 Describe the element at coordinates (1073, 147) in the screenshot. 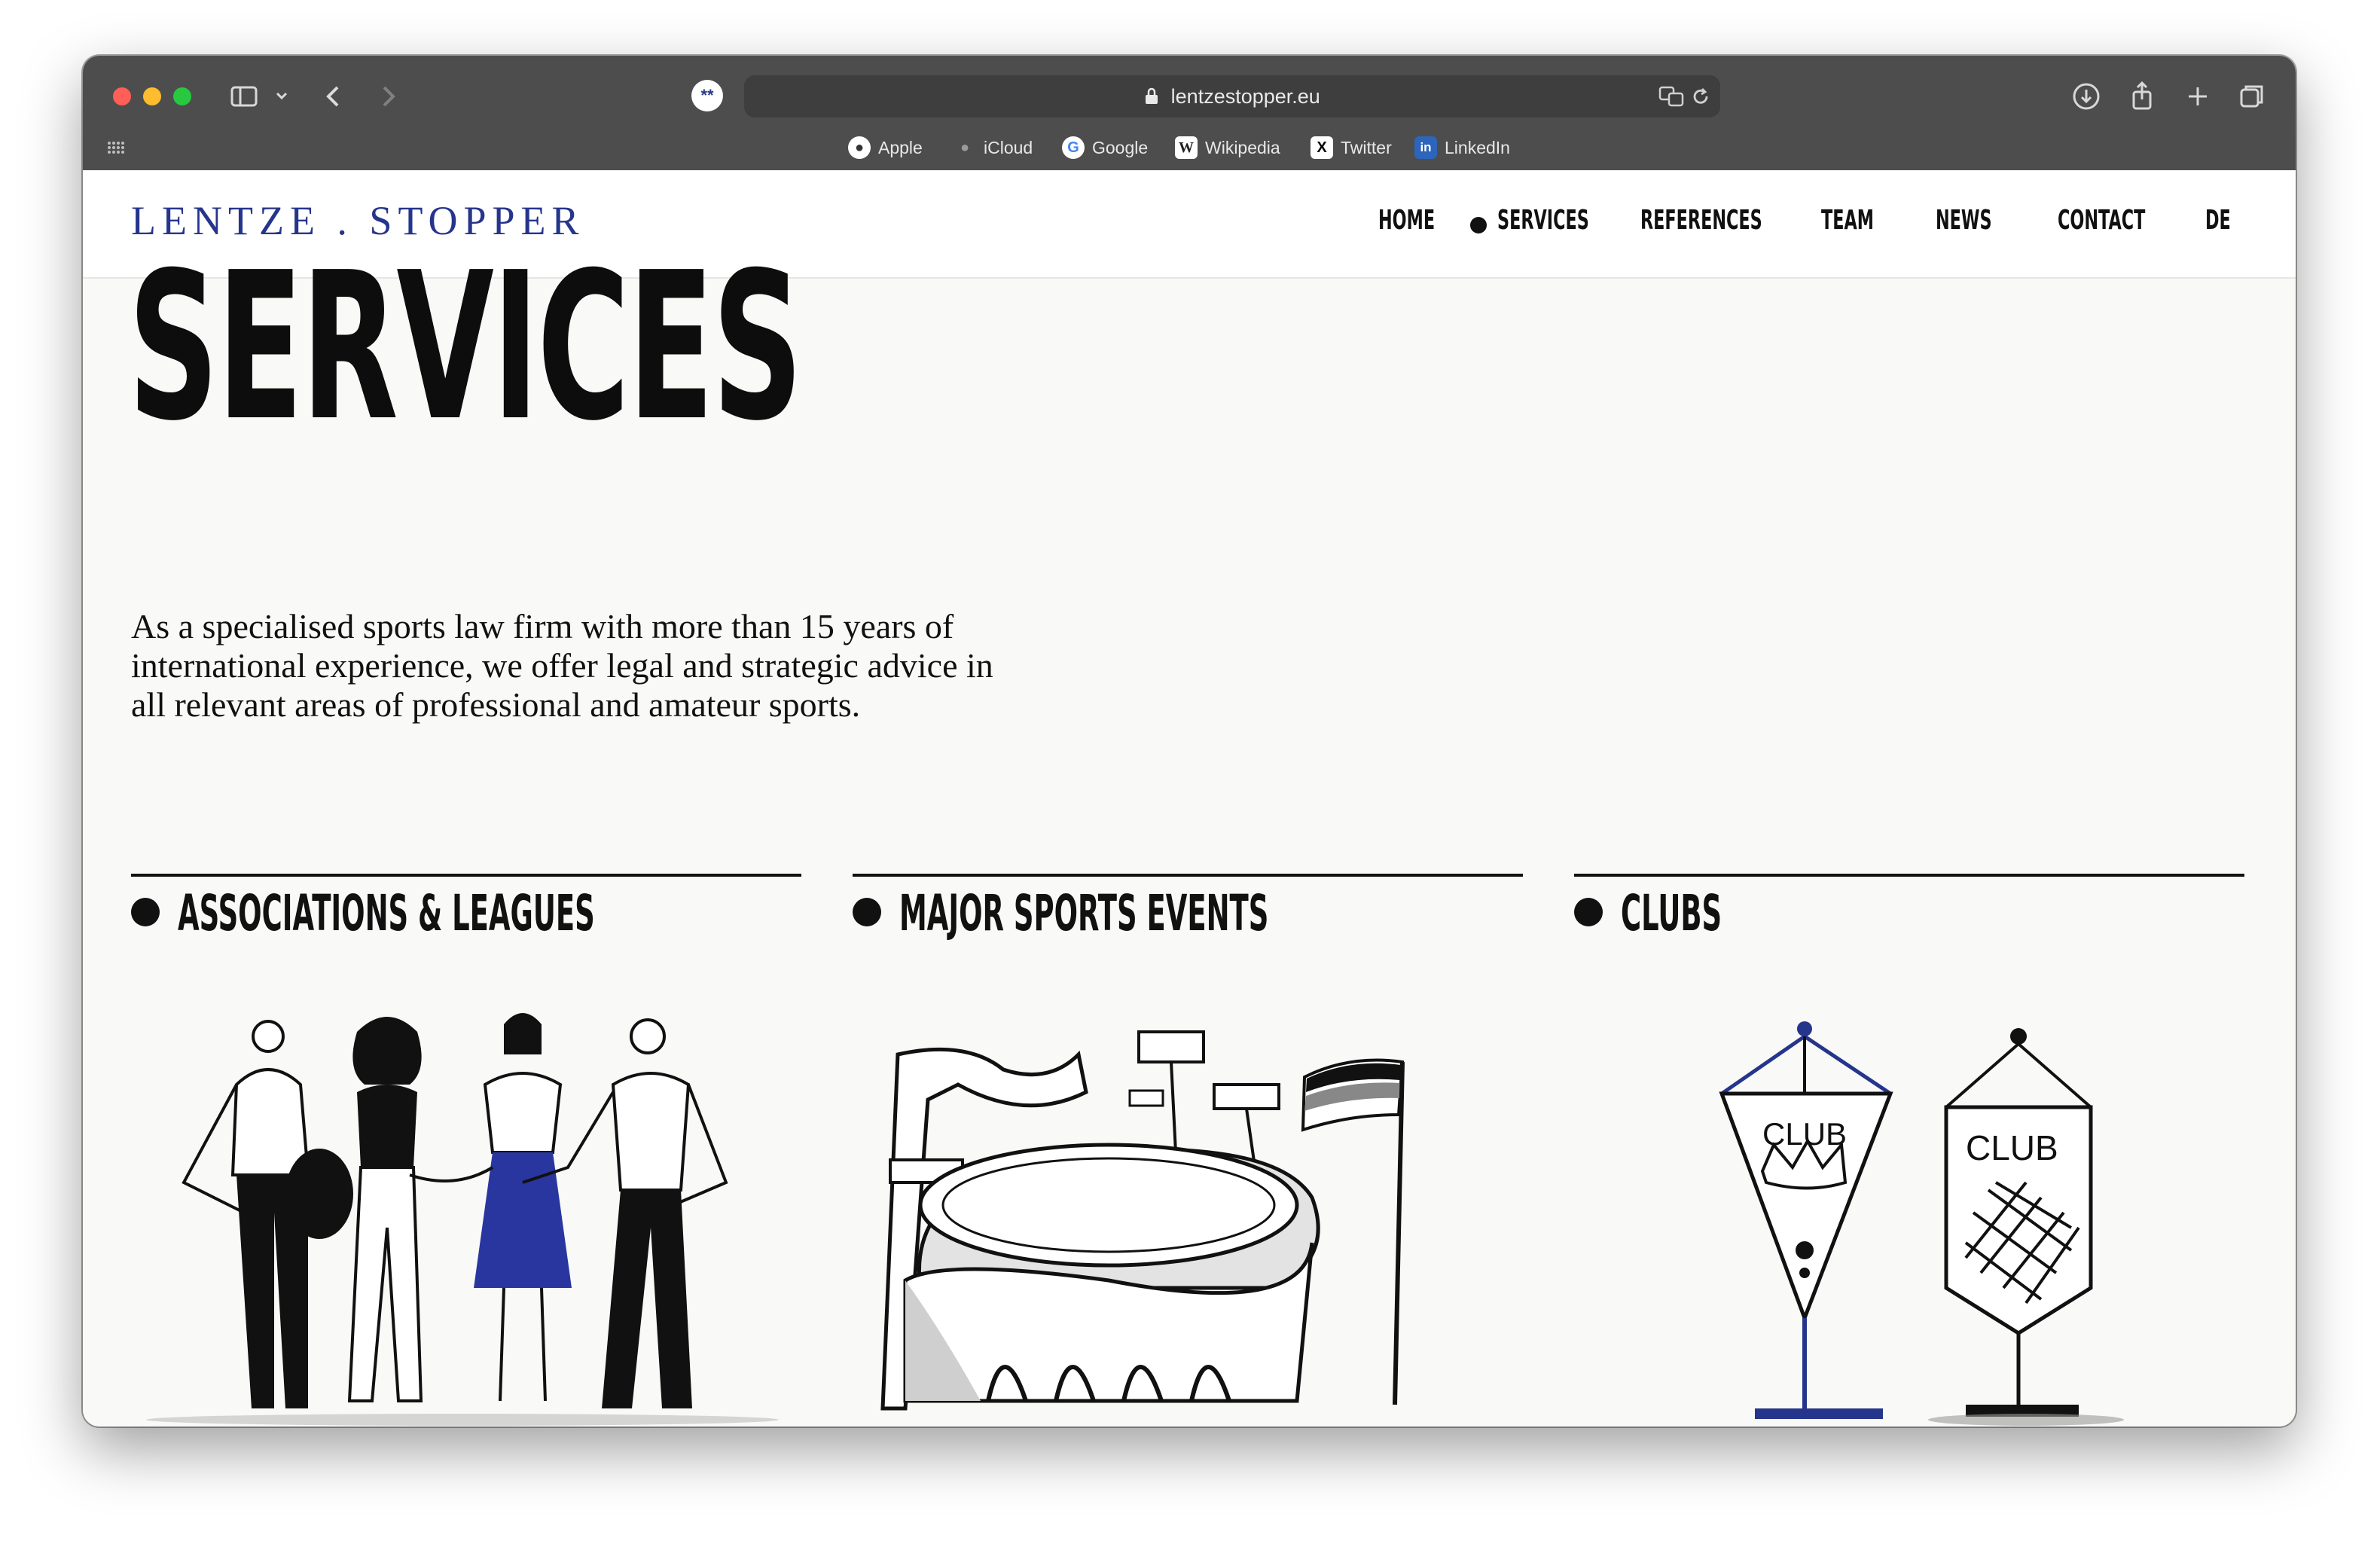

I see `google-icon: G` at that location.